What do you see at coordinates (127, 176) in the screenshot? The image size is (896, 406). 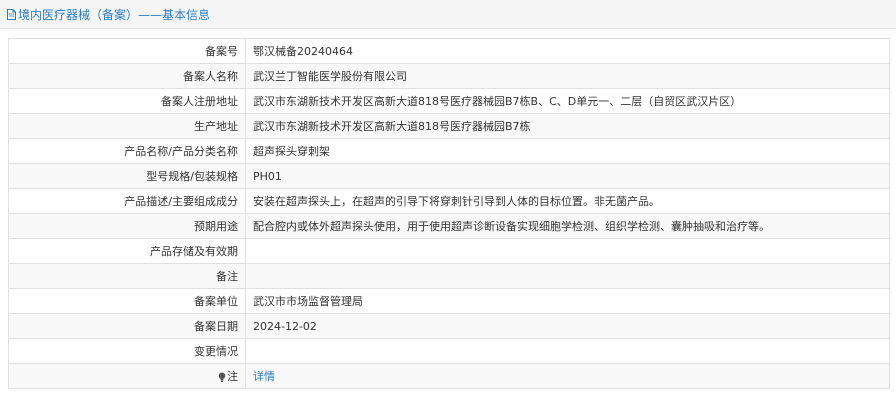 I see `model-spec-label: 型号规格/包装规格` at bounding box center [127, 176].